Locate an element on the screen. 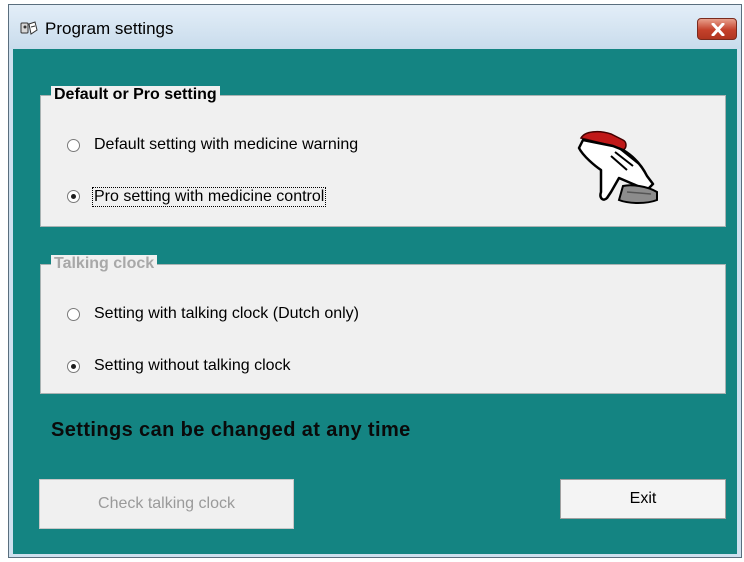 The height and width of the screenshot is (562, 744). app-icon is located at coordinates (29, 28).